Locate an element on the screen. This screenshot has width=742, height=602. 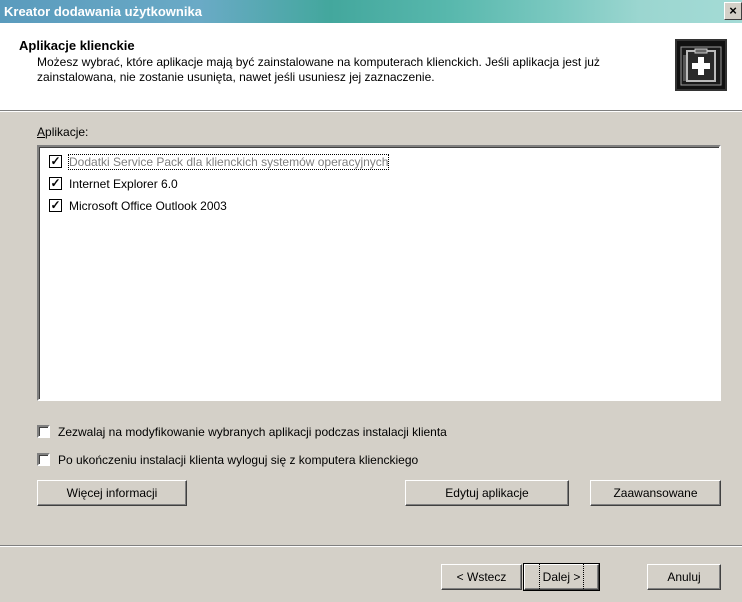
edit-apps-label: Edytuj aplikacje is located at coordinates (487, 493).